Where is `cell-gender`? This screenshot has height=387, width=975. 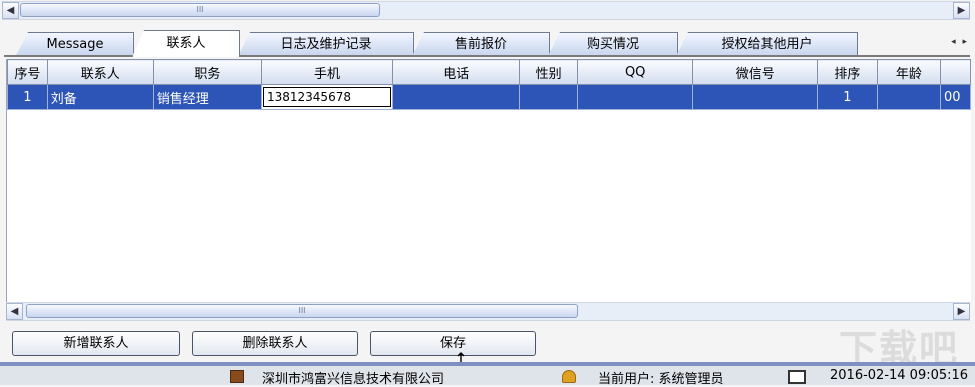
cell-gender is located at coordinates (548, 97).